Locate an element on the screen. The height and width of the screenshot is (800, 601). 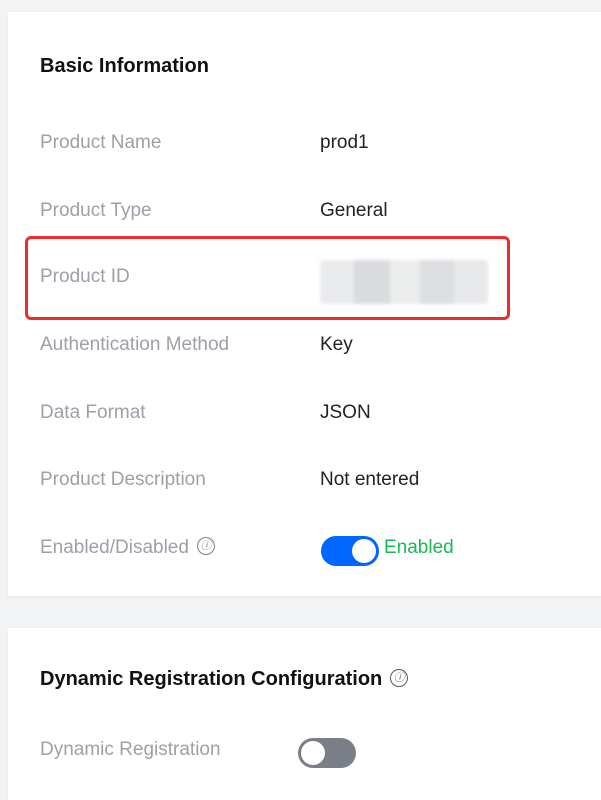
authentication-method-value: Key is located at coordinates (336, 344).